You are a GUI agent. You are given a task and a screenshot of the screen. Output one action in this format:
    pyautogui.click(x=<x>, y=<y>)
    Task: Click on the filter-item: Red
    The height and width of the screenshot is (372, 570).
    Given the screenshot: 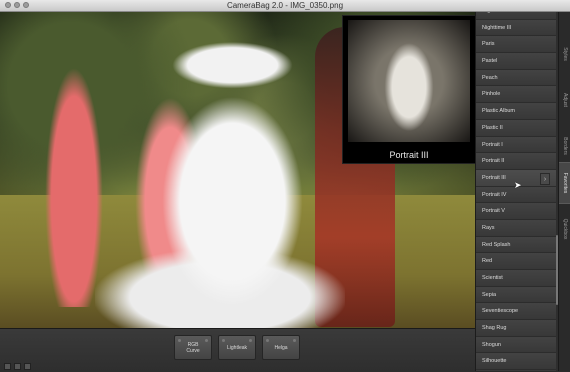 What is the action you would take?
    pyautogui.click(x=517, y=261)
    